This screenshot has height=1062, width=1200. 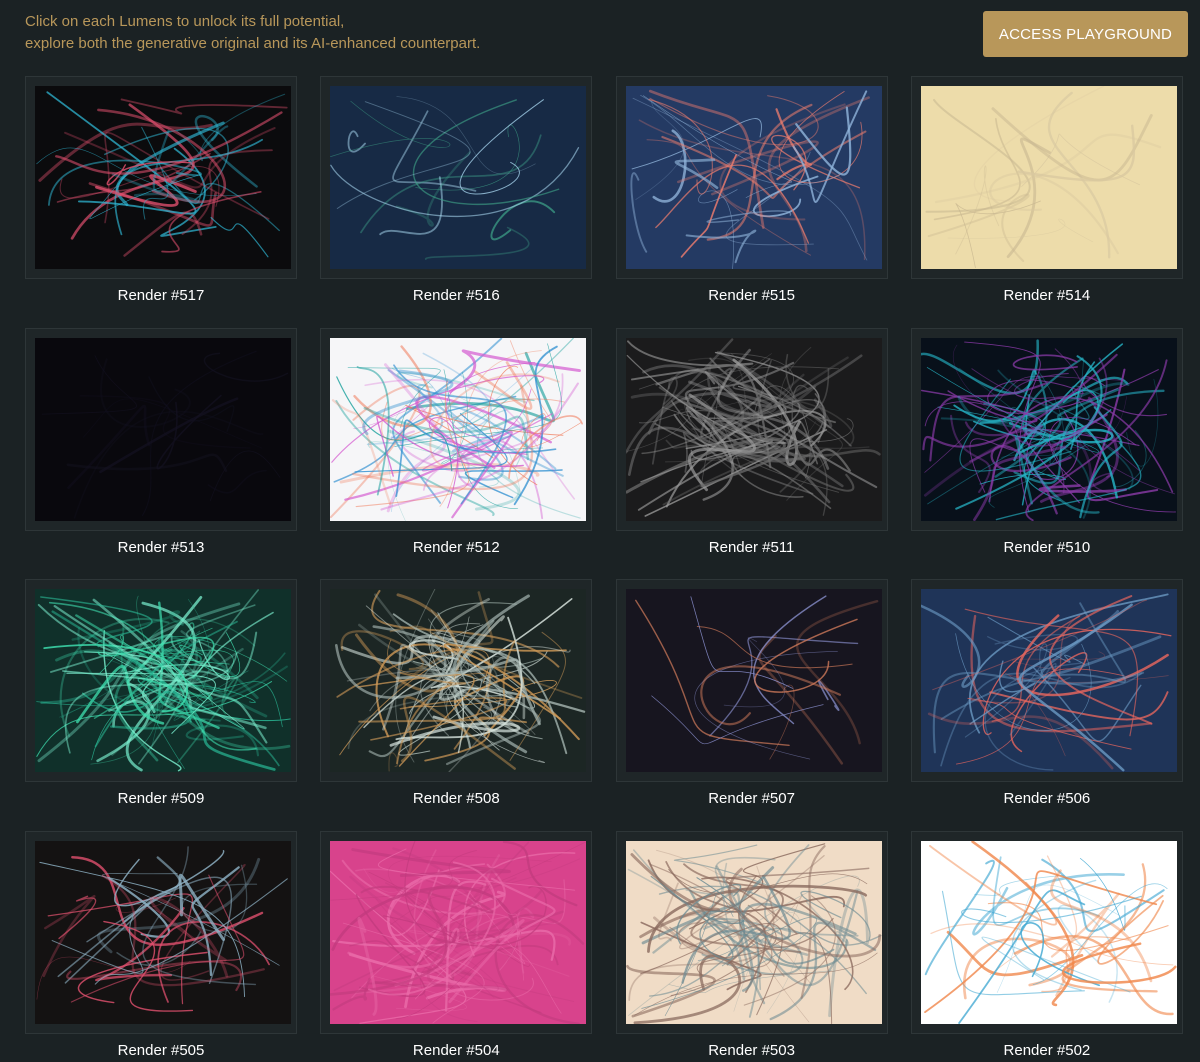 I want to click on render-tile: Render #511, so click(x=751, y=453).